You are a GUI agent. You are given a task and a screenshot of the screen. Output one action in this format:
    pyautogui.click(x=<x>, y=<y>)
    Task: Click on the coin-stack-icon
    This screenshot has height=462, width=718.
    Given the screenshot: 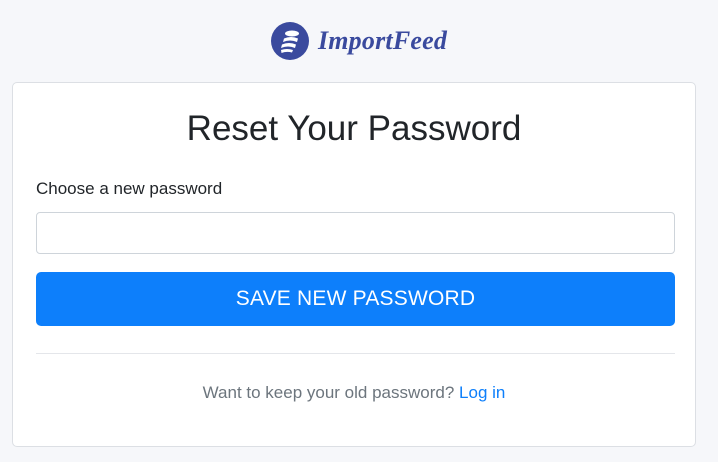 What is the action you would take?
    pyautogui.click(x=289, y=41)
    